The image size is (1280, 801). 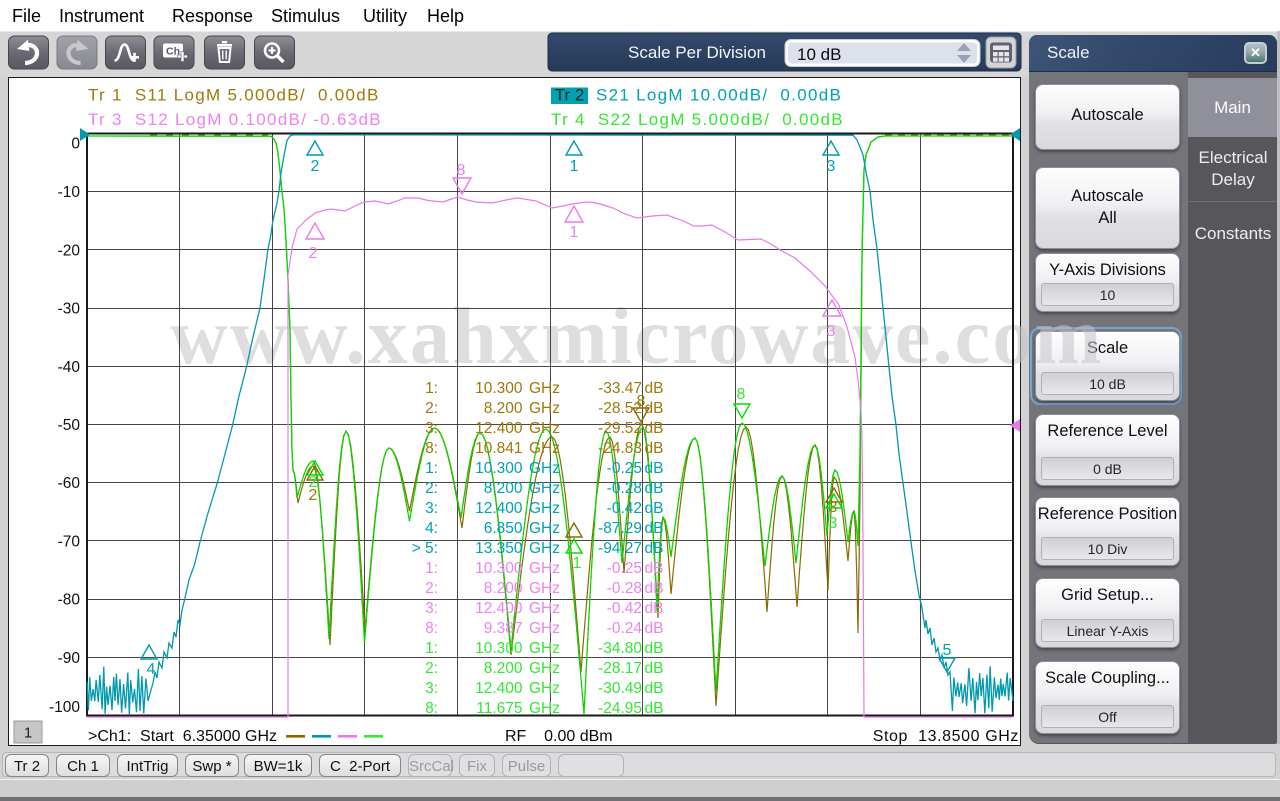 I want to click on svg-text: www.xahxmicrowave.com, so click(x=1061, y=345).